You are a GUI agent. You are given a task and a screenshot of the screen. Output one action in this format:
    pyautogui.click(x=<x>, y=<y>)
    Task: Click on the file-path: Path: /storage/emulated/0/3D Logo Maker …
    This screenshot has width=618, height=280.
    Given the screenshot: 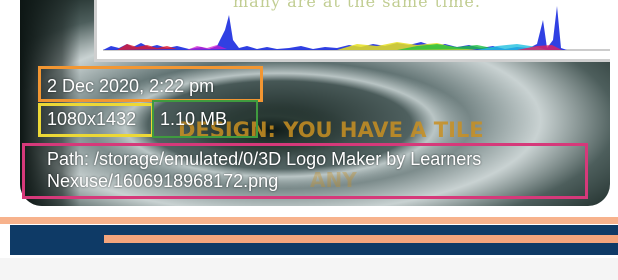 What is the action you would take?
    pyautogui.click(x=264, y=170)
    